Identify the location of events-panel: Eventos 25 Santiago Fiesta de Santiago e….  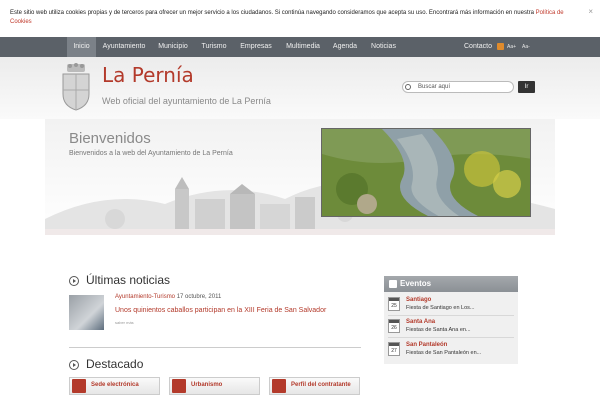
(451, 320).